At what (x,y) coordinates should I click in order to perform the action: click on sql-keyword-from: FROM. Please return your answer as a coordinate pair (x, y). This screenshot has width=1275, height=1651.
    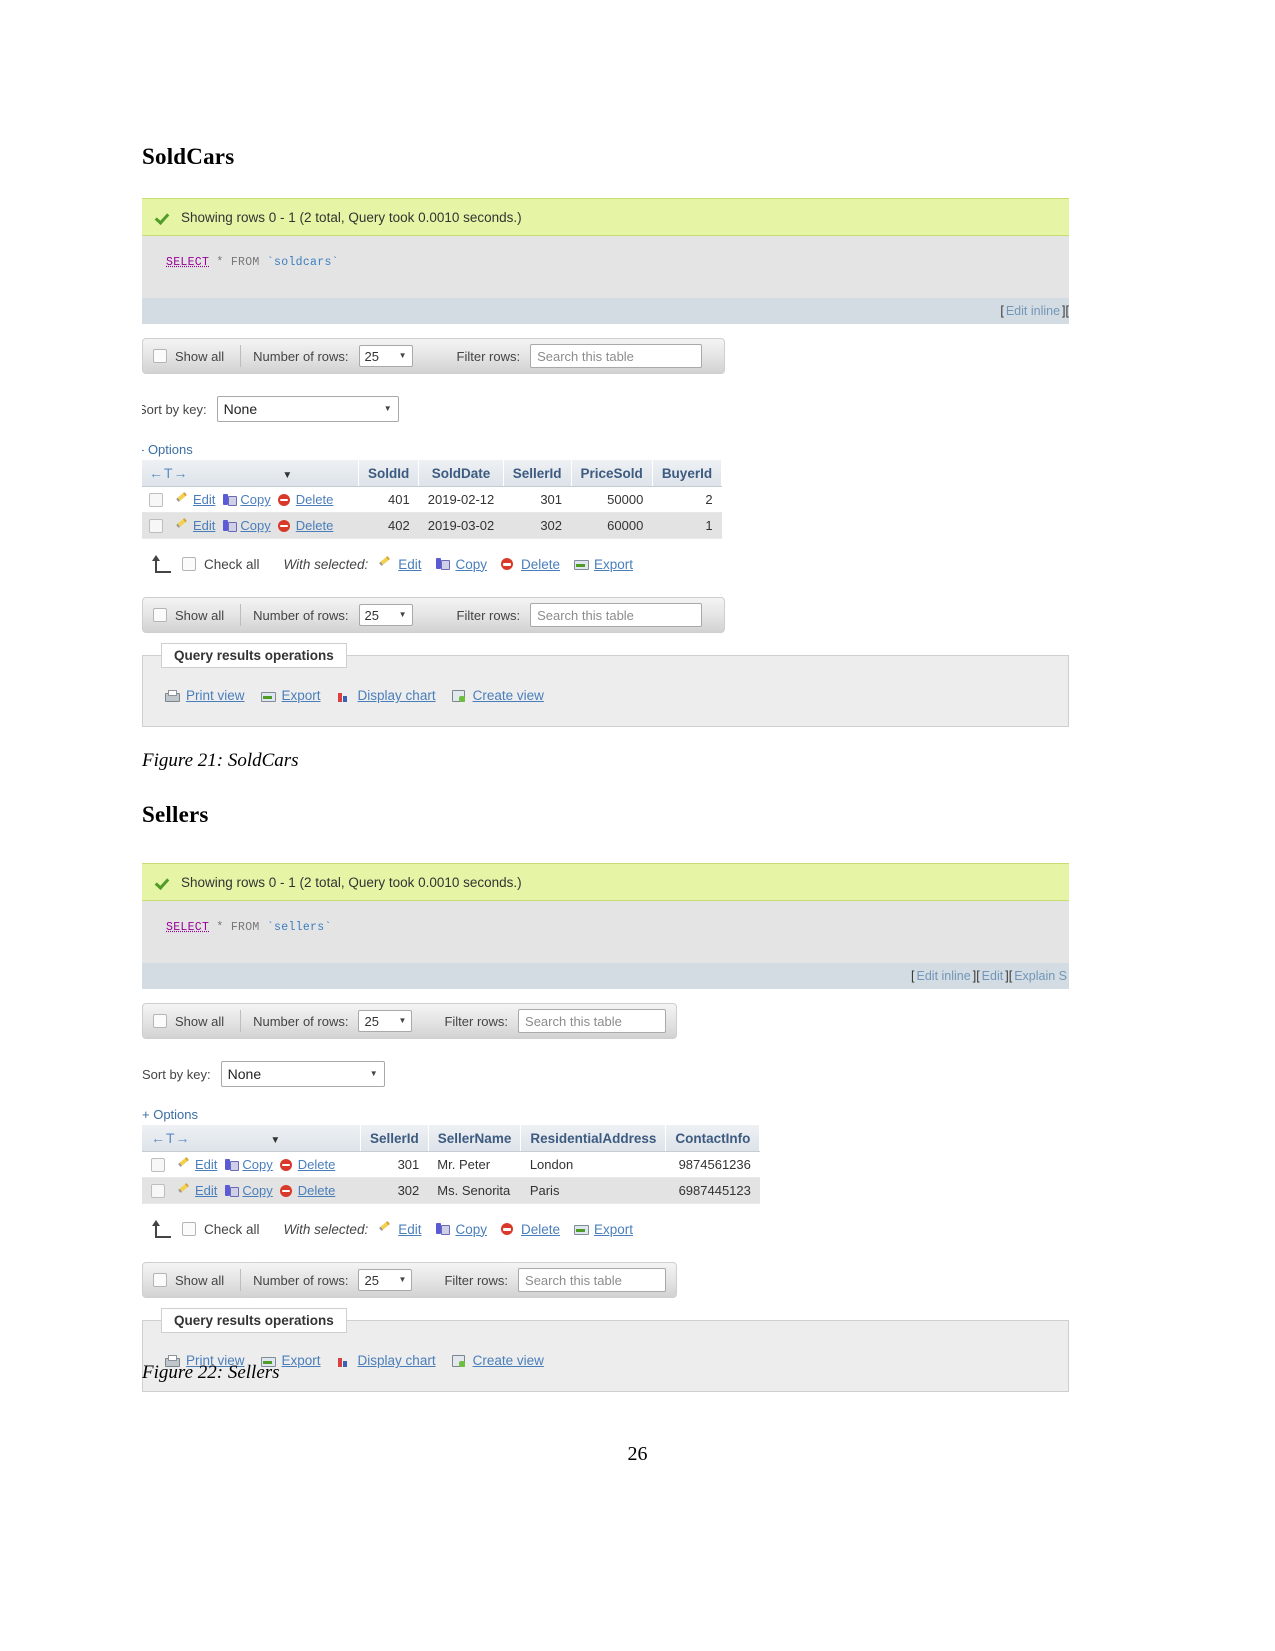
    Looking at the image, I should click on (245, 262).